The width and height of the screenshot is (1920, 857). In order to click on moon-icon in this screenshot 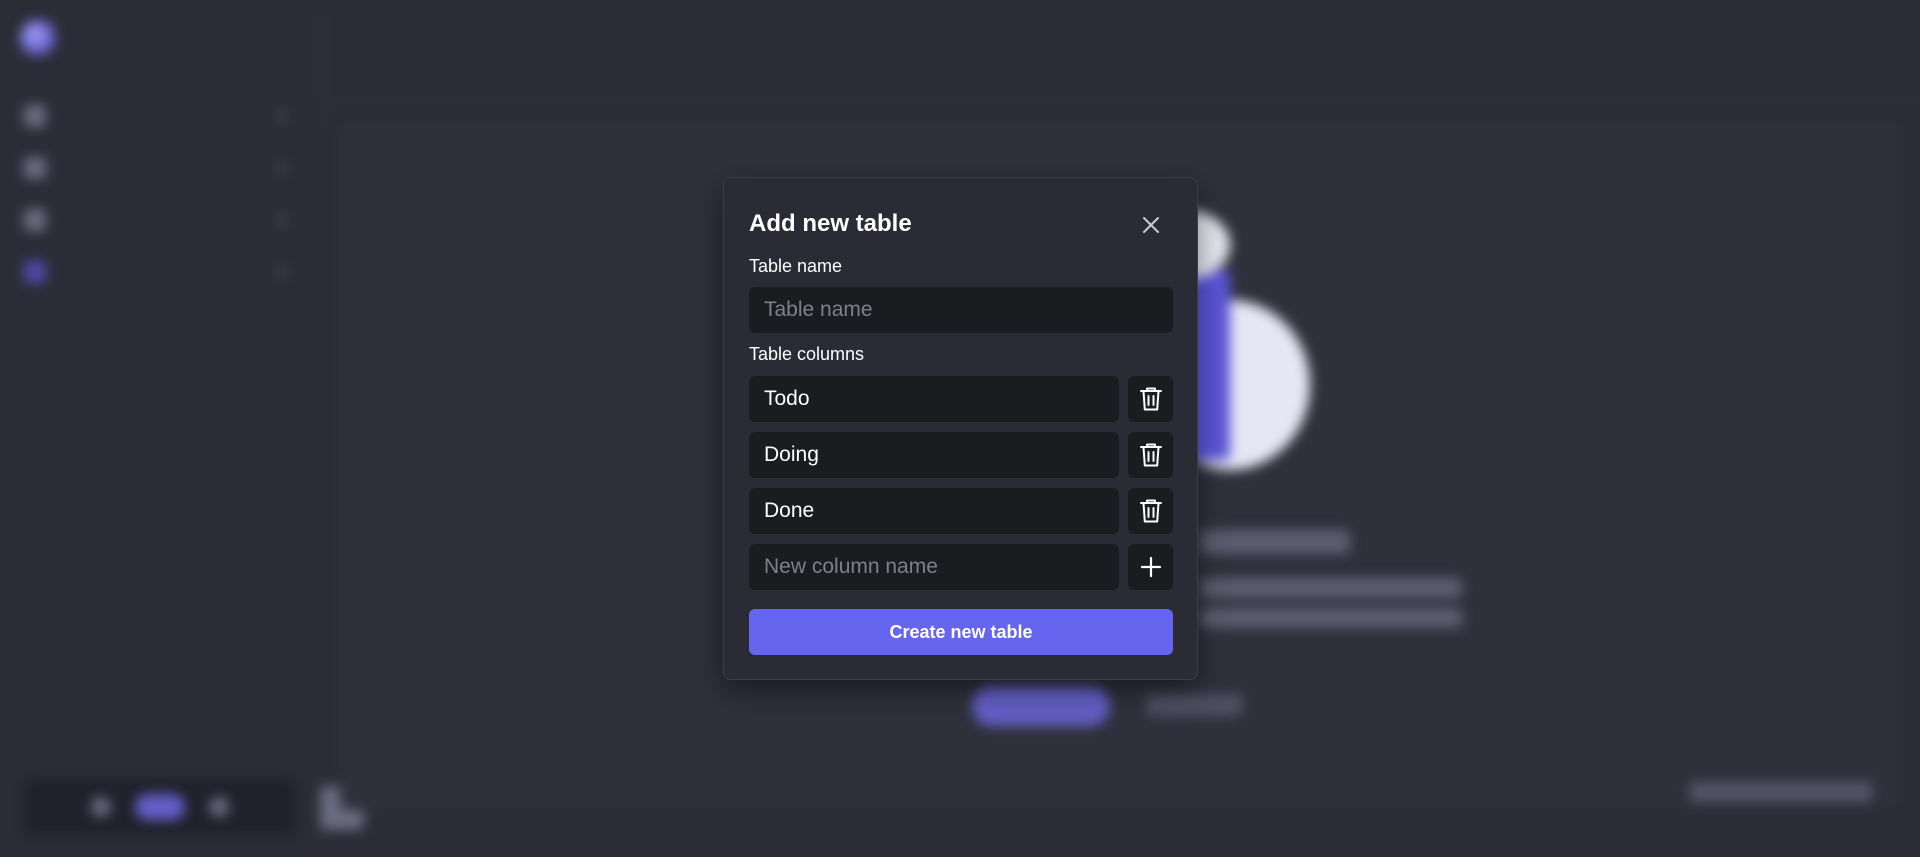, I will do `click(219, 807)`.